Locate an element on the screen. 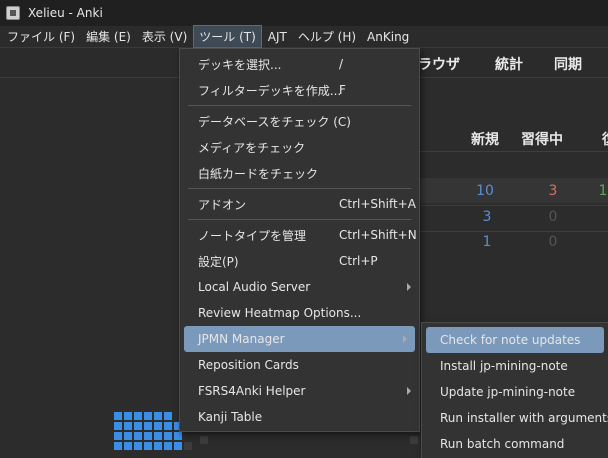 This screenshot has width=608, height=458. menu-tools: ツール (T) is located at coordinates (227, 36).